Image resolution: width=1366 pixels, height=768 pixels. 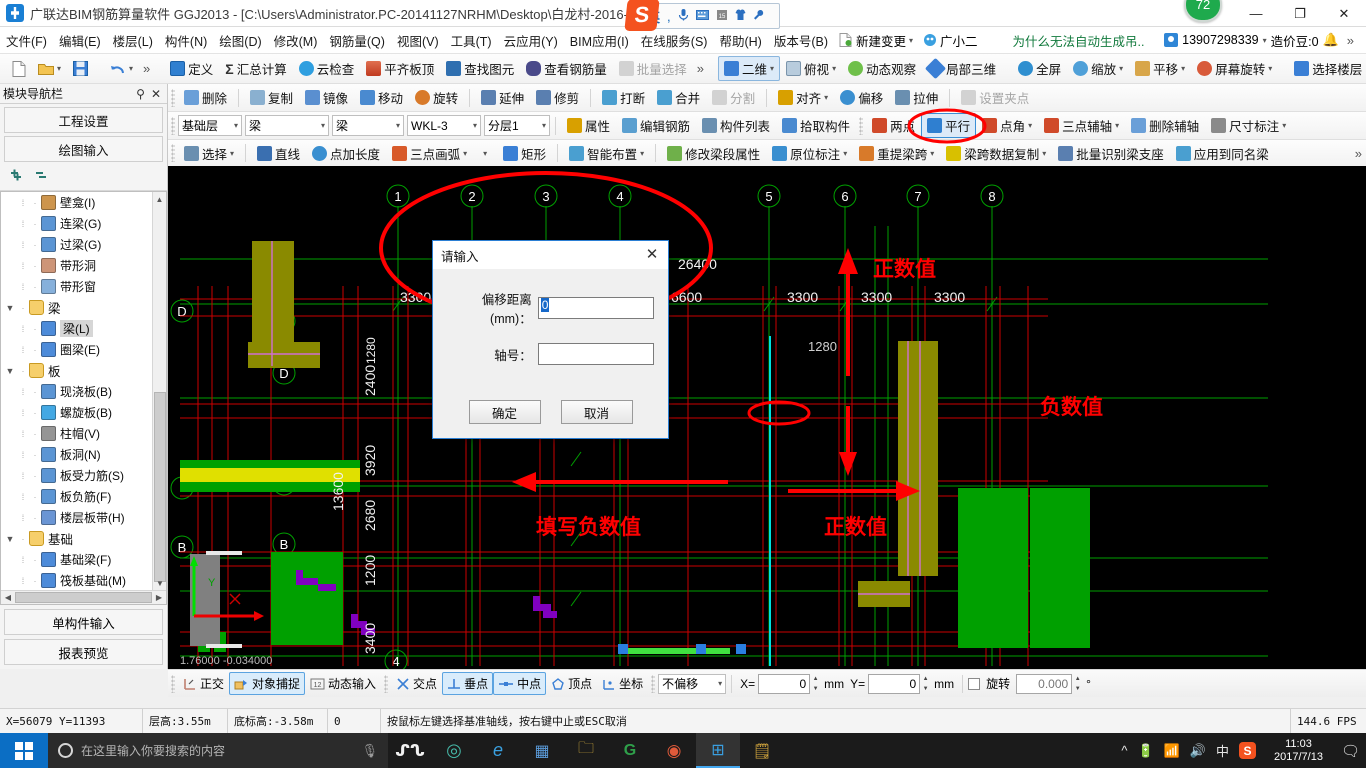 What do you see at coordinates (159, 199) in the screenshot?
I see `scroll-up-icon: ▲` at bounding box center [159, 199].